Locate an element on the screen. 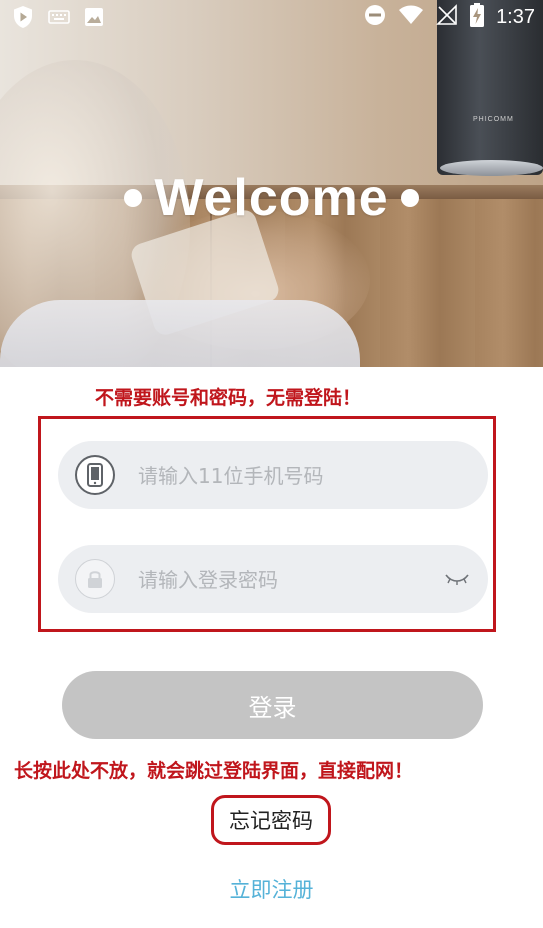 The width and height of the screenshot is (543, 928). device-brand-label: PHICOMM is located at coordinates (493, 119).